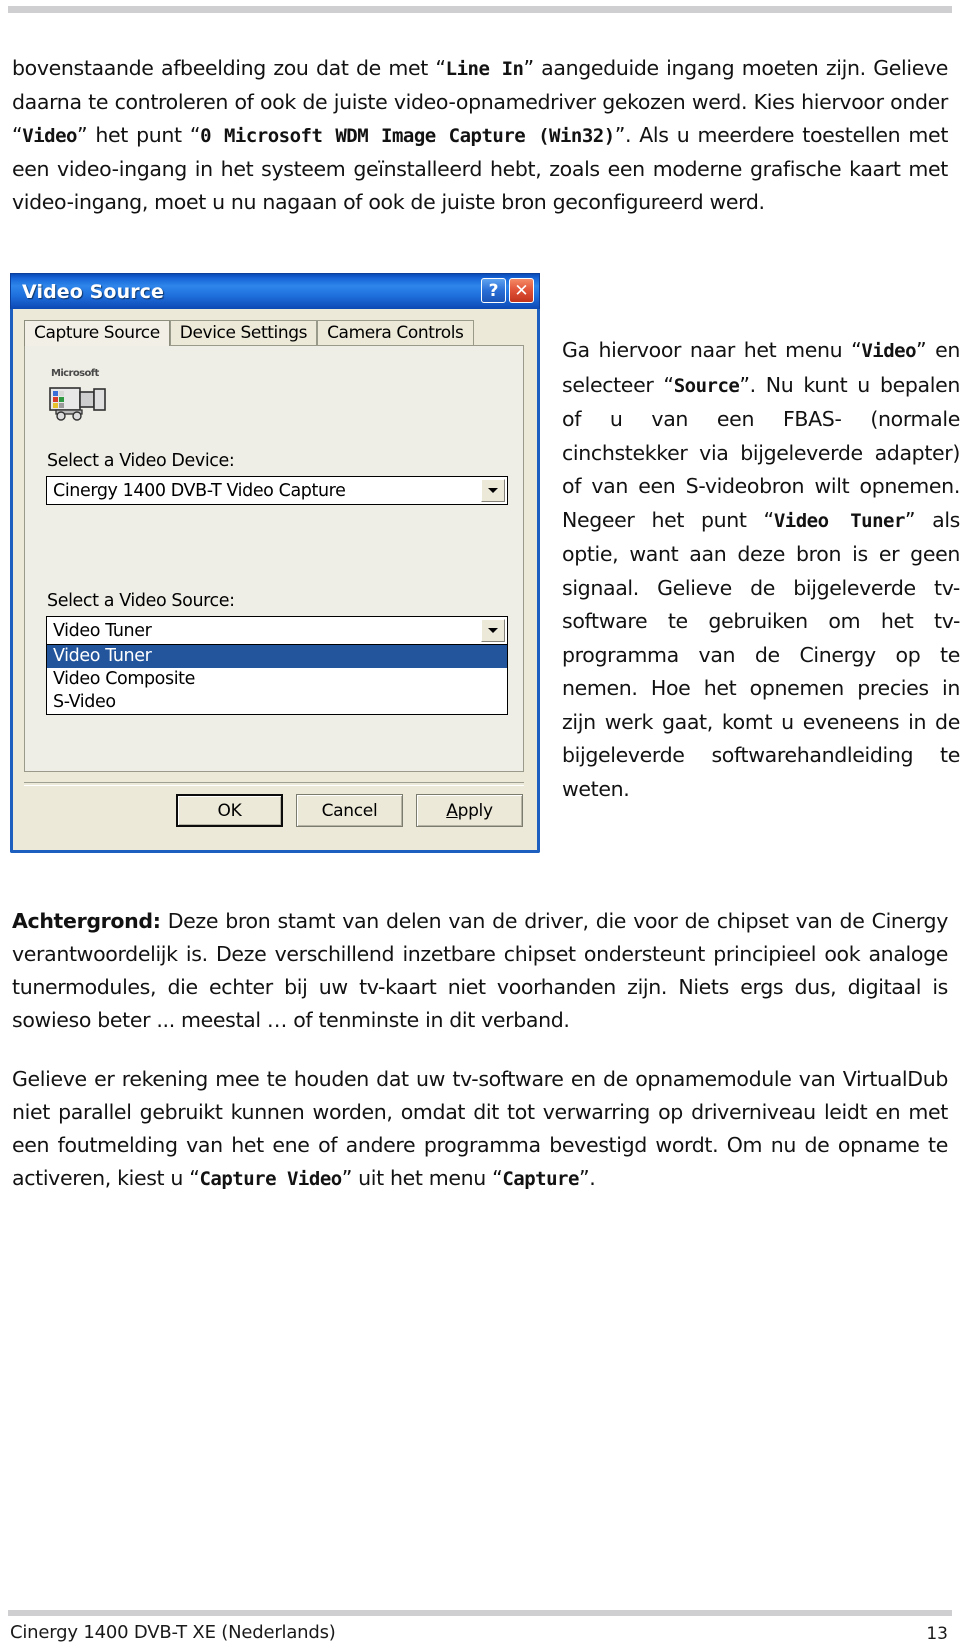 The image size is (960, 1649). What do you see at coordinates (277, 702) in the screenshot?
I see `list-item-s-video: S-Video` at bounding box center [277, 702].